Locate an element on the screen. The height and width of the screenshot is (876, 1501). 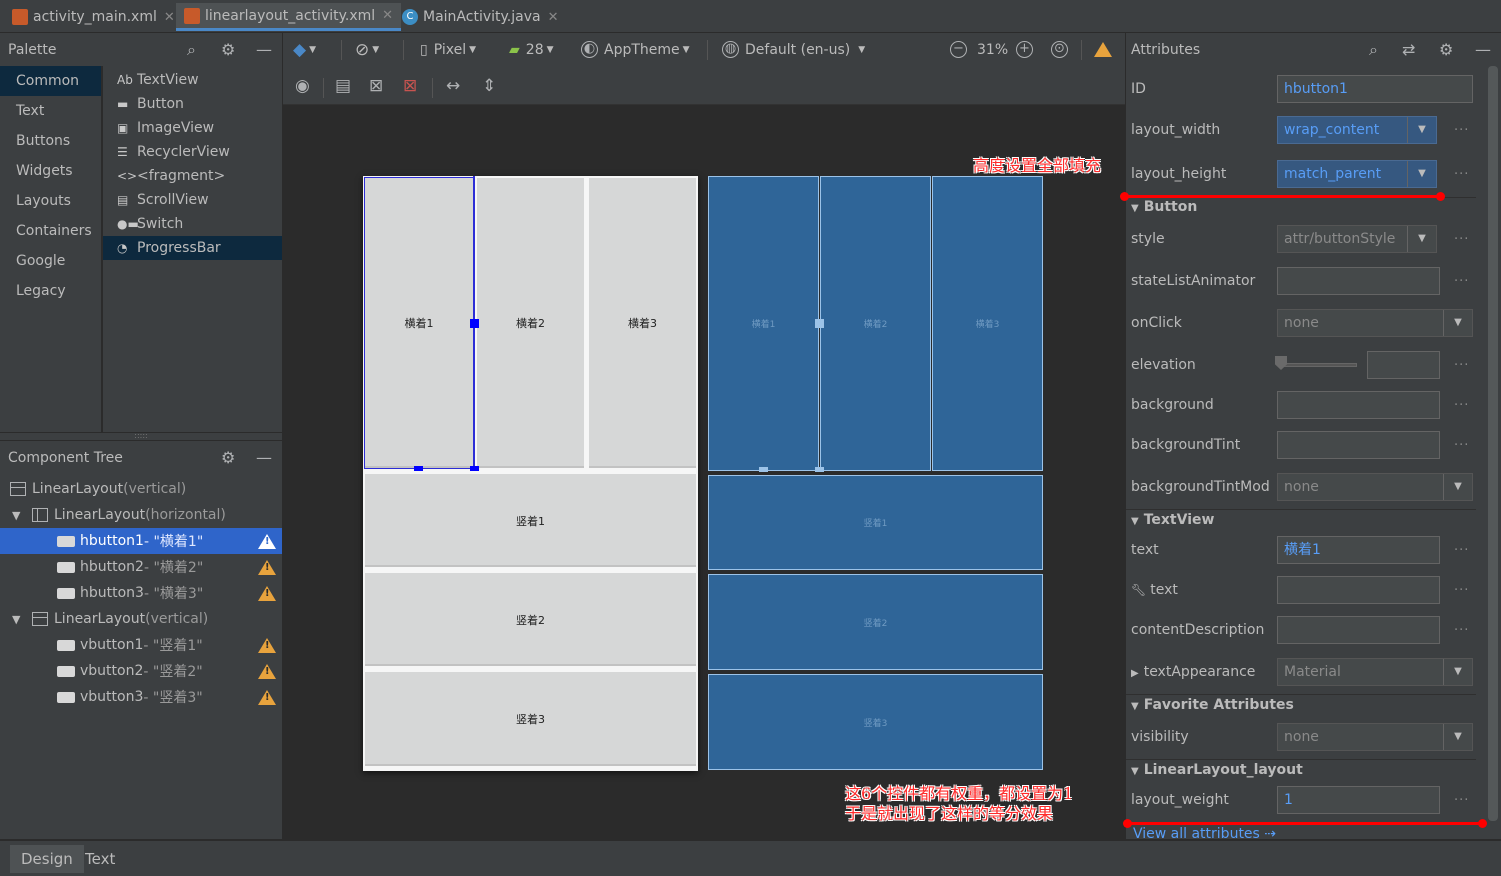
blueprint-vbutton1: 竖着1 is located at coordinates (875, 522).